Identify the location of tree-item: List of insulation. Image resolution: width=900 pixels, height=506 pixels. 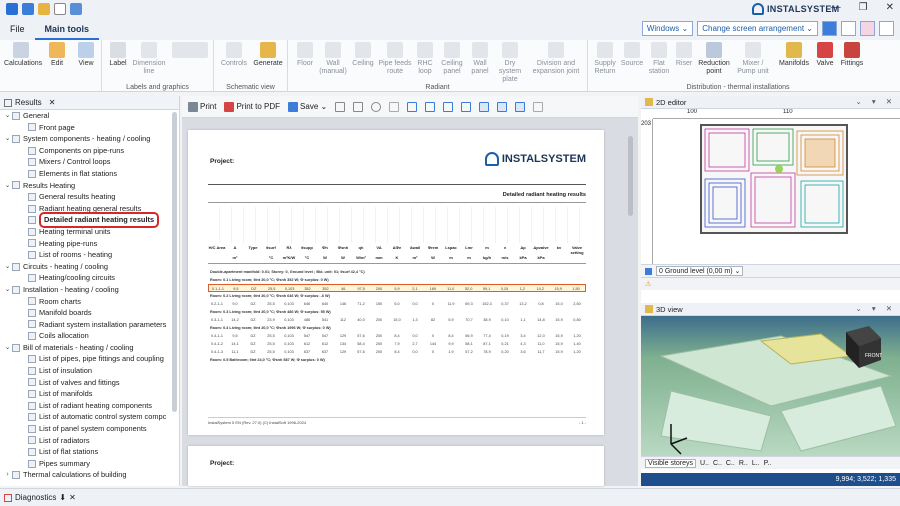
(86, 371).